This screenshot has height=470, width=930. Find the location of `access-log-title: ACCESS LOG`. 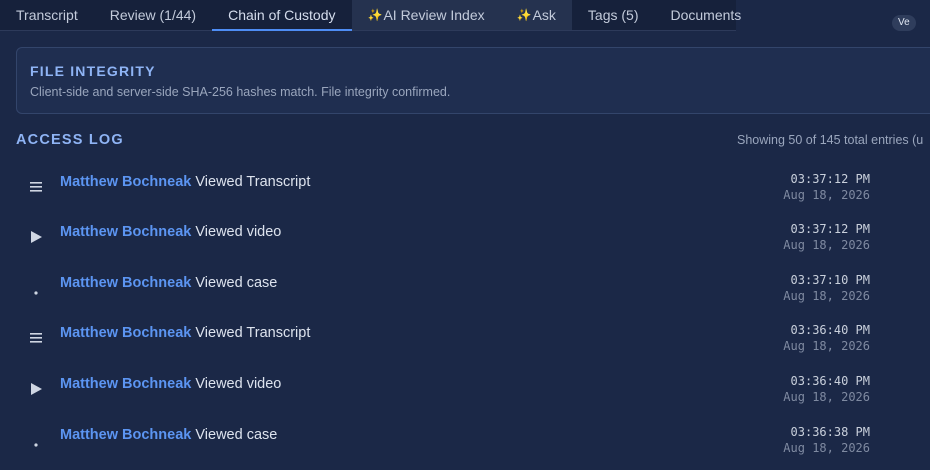

access-log-title: ACCESS LOG is located at coordinates (70, 140).